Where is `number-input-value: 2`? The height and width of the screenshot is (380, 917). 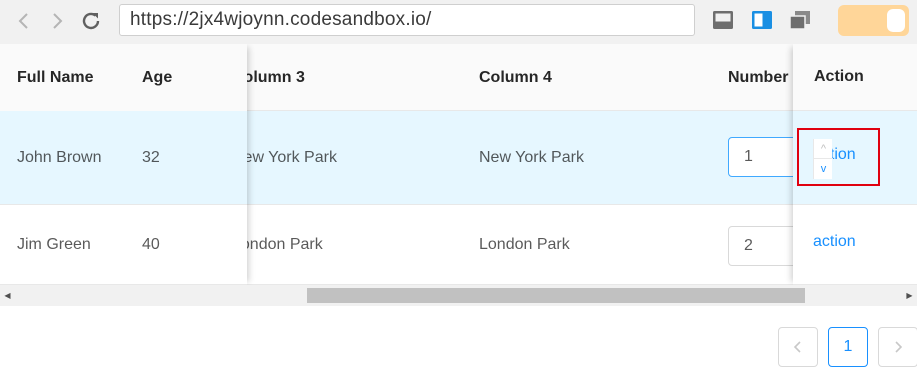 number-input-value: 2 is located at coordinates (748, 245).